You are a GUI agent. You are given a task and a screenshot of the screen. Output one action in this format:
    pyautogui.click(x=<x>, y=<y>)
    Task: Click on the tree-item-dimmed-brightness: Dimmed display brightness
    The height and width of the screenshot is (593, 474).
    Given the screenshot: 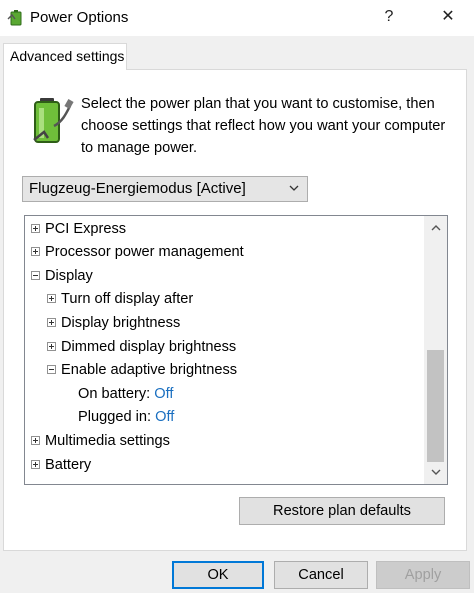 What is the action you would take?
    pyautogui.click(x=141, y=347)
    